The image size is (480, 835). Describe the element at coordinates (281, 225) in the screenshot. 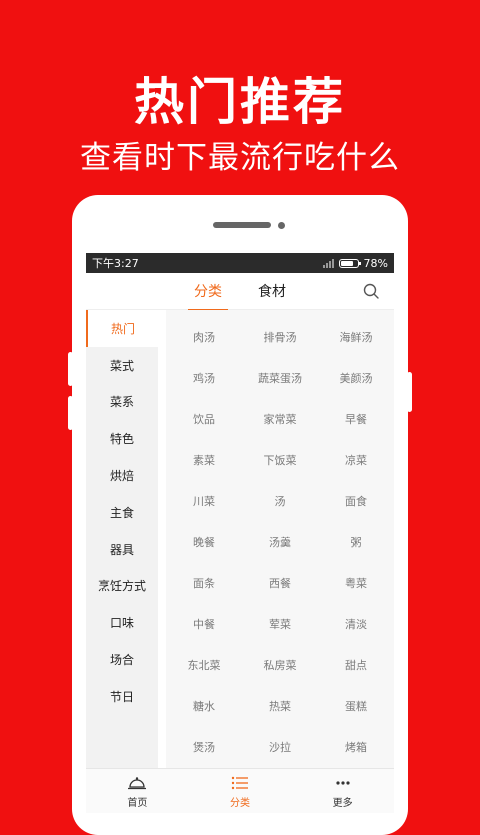

I see `phone-camera` at that location.